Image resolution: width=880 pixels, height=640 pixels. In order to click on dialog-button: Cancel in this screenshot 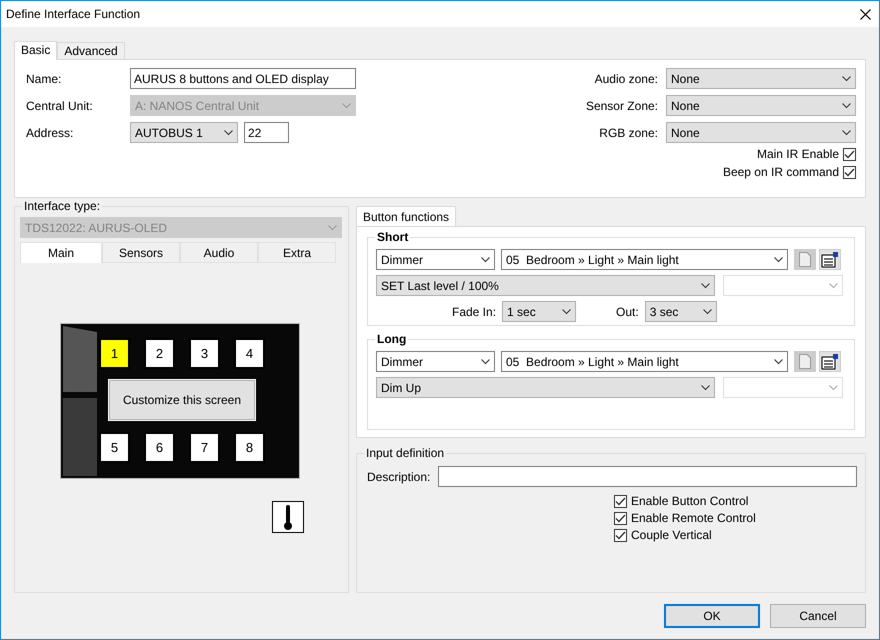, I will do `click(818, 616)`.